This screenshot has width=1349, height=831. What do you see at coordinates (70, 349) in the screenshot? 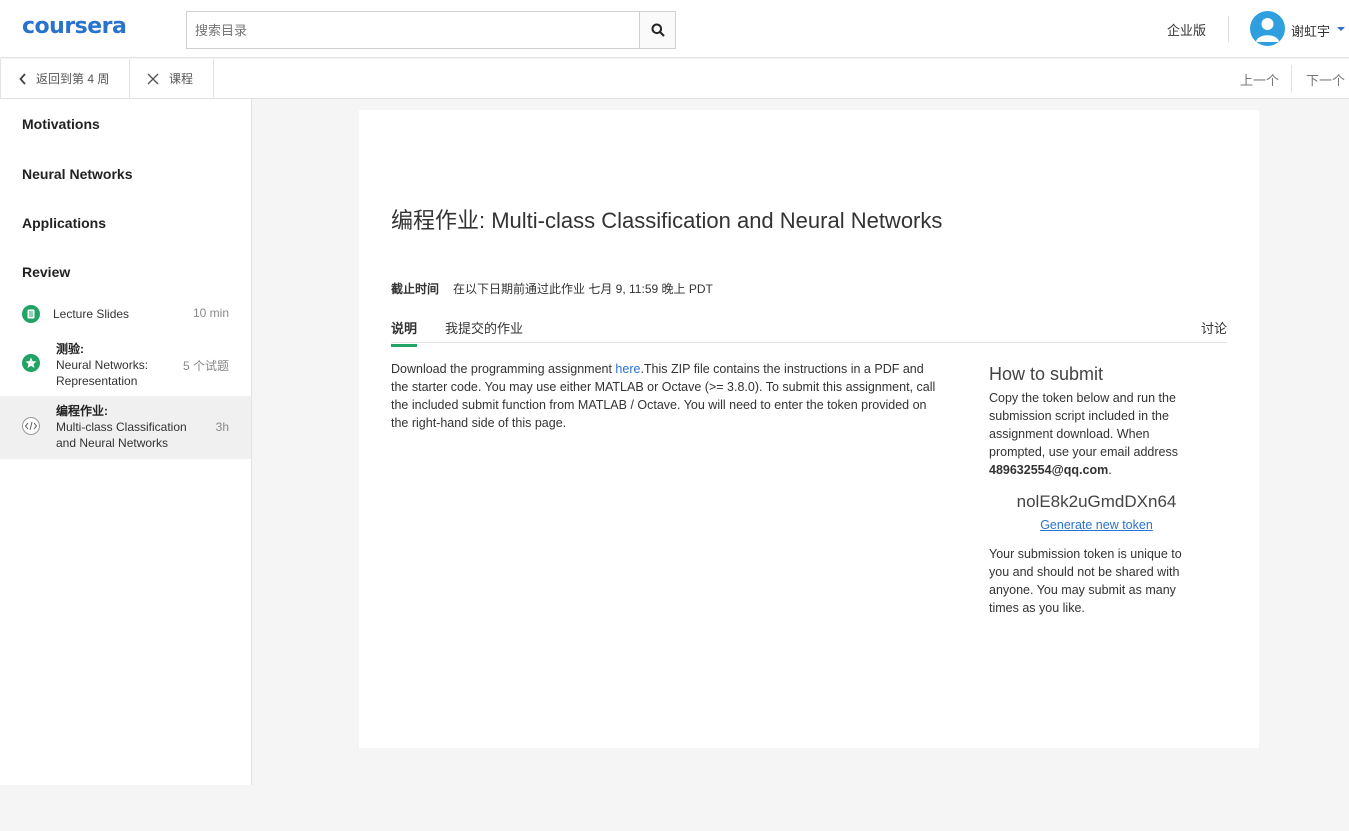
I see `sidebar-item-kind: 测验:` at bounding box center [70, 349].